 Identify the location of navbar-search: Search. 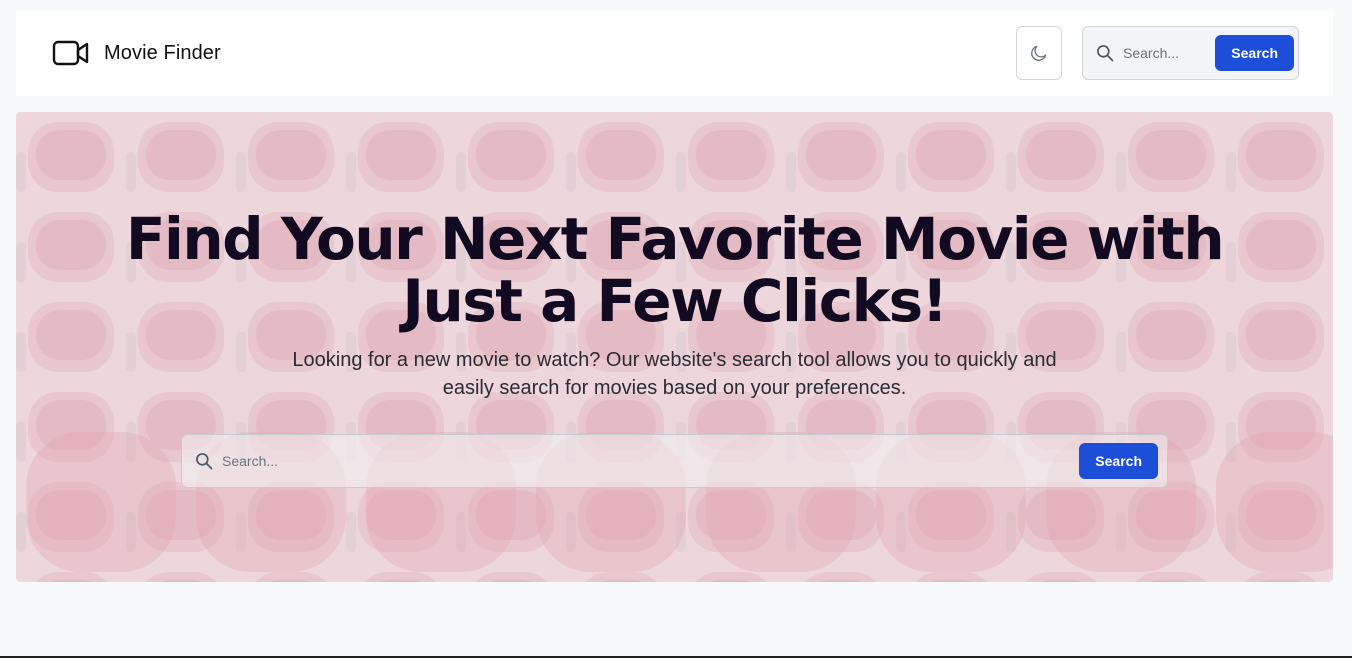
(1190, 53).